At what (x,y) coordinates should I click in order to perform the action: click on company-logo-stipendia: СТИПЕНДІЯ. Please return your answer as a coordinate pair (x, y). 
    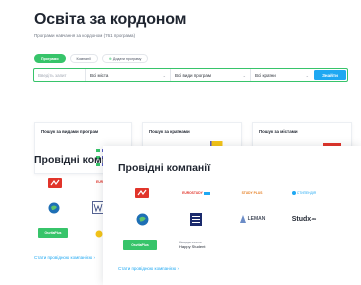
    Looking at the image, I should click on (304, 193).